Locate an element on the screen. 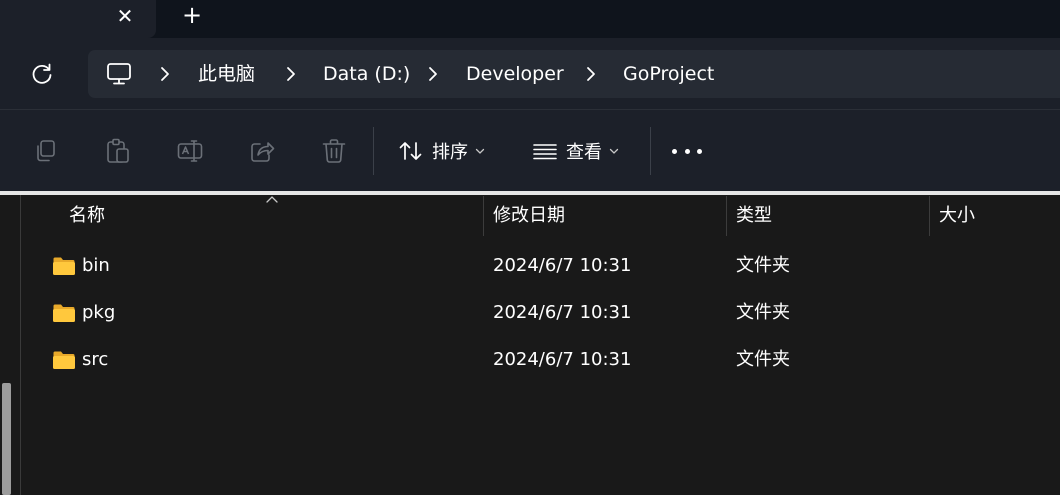 This screenshot has height=495, width=1060. file-name: pkg is located at coordinates (99, 312).